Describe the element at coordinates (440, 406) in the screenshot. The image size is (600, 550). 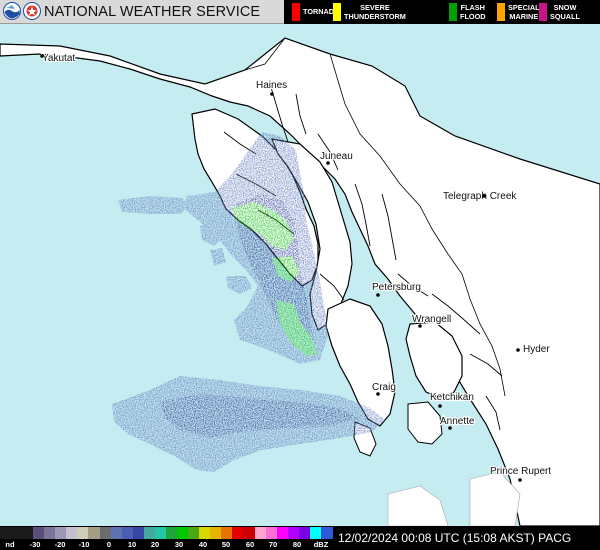
I see `place-marker-ketchikan` at that location.